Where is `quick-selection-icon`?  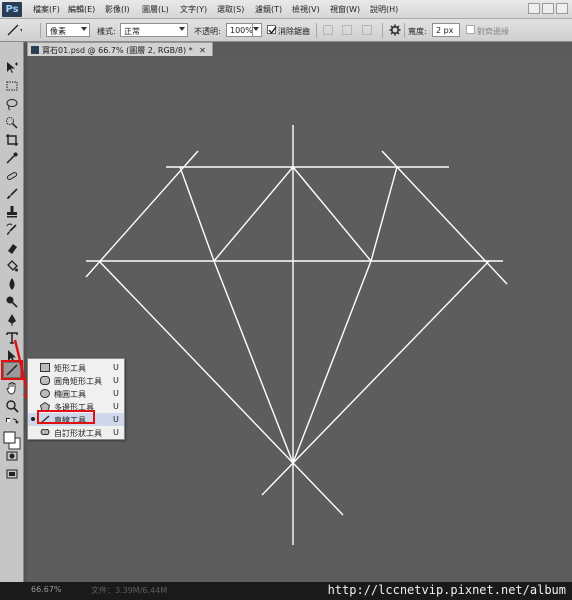 quick-selection-icon is located at coordinates (12, 123).